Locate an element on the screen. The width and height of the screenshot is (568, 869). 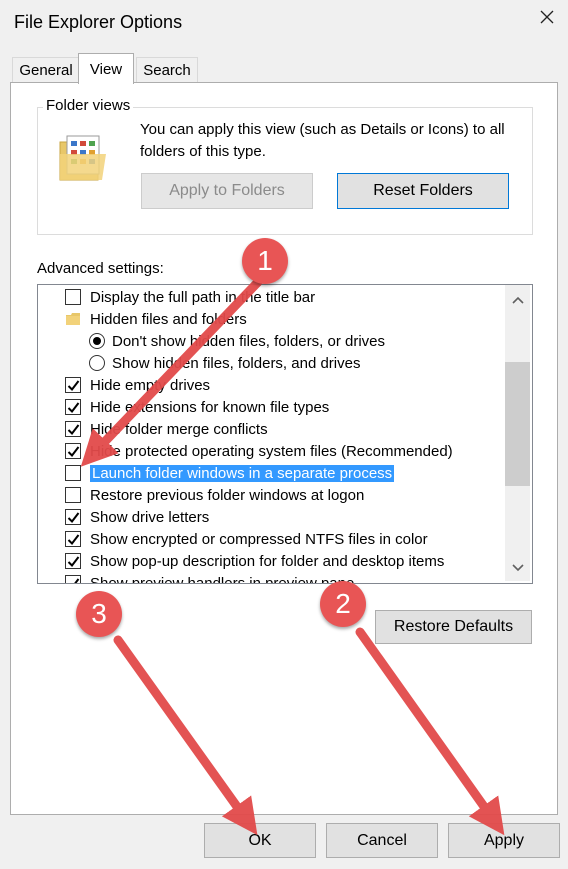
annotation-badge-3: 3 is located at coordinates (99, 614).